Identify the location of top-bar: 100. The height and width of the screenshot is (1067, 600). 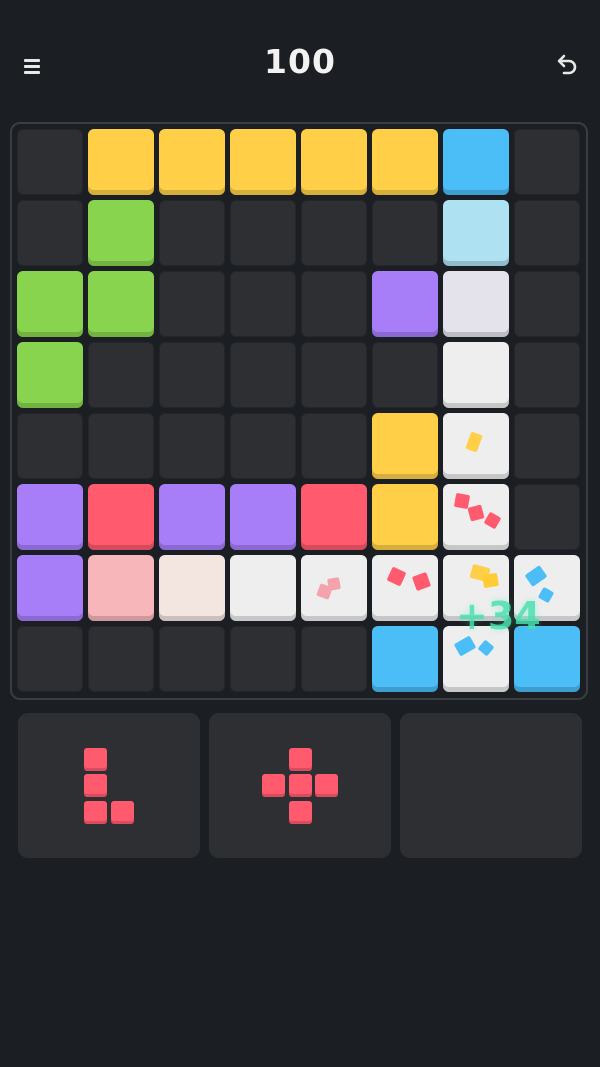
(300, 60).